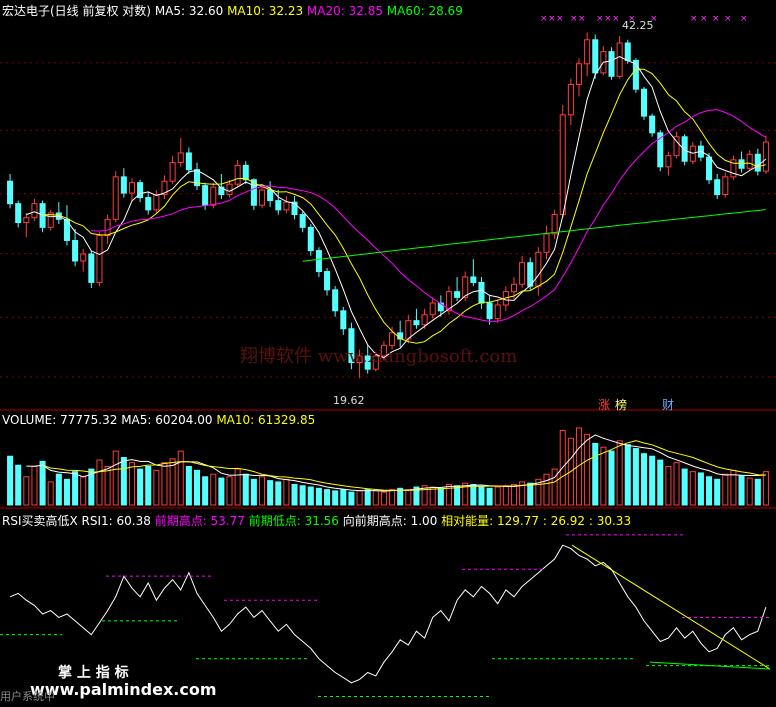 The width and height of the screenshot is (776, 707). Describe the element at coordinates (291, 521) in the screenshot. I see `rsi-label: 前期低点: 31.56` at that location.